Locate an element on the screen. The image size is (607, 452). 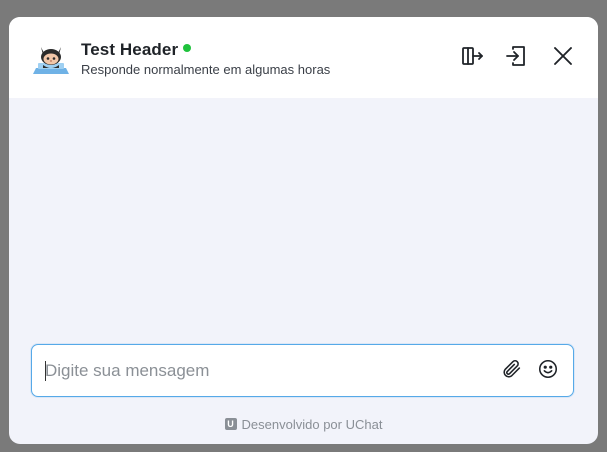
header-subtitle: Responde normalmente em algumas horas is located at coordinates (206, 69).